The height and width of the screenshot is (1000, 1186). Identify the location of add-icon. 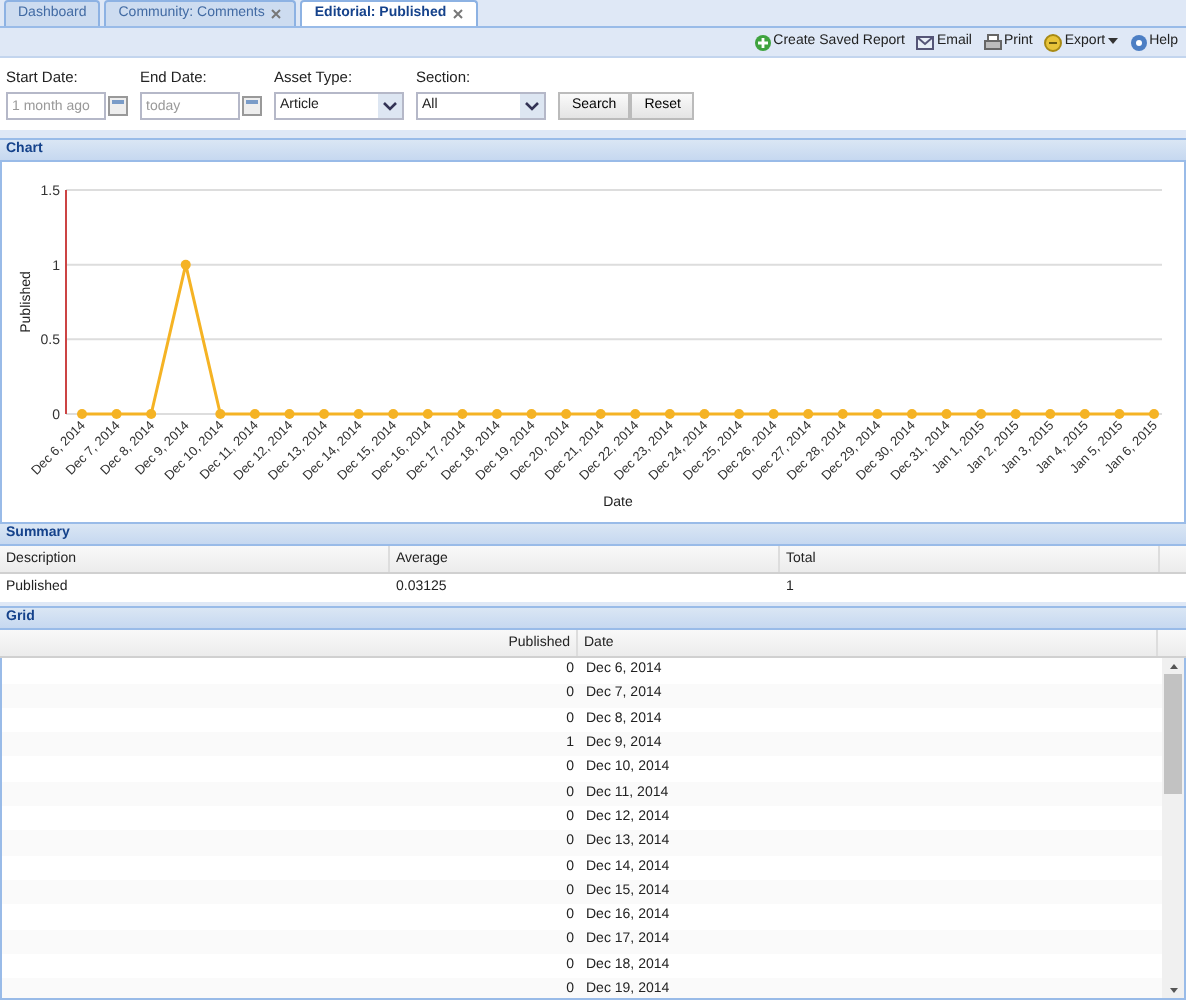
(762, 42).